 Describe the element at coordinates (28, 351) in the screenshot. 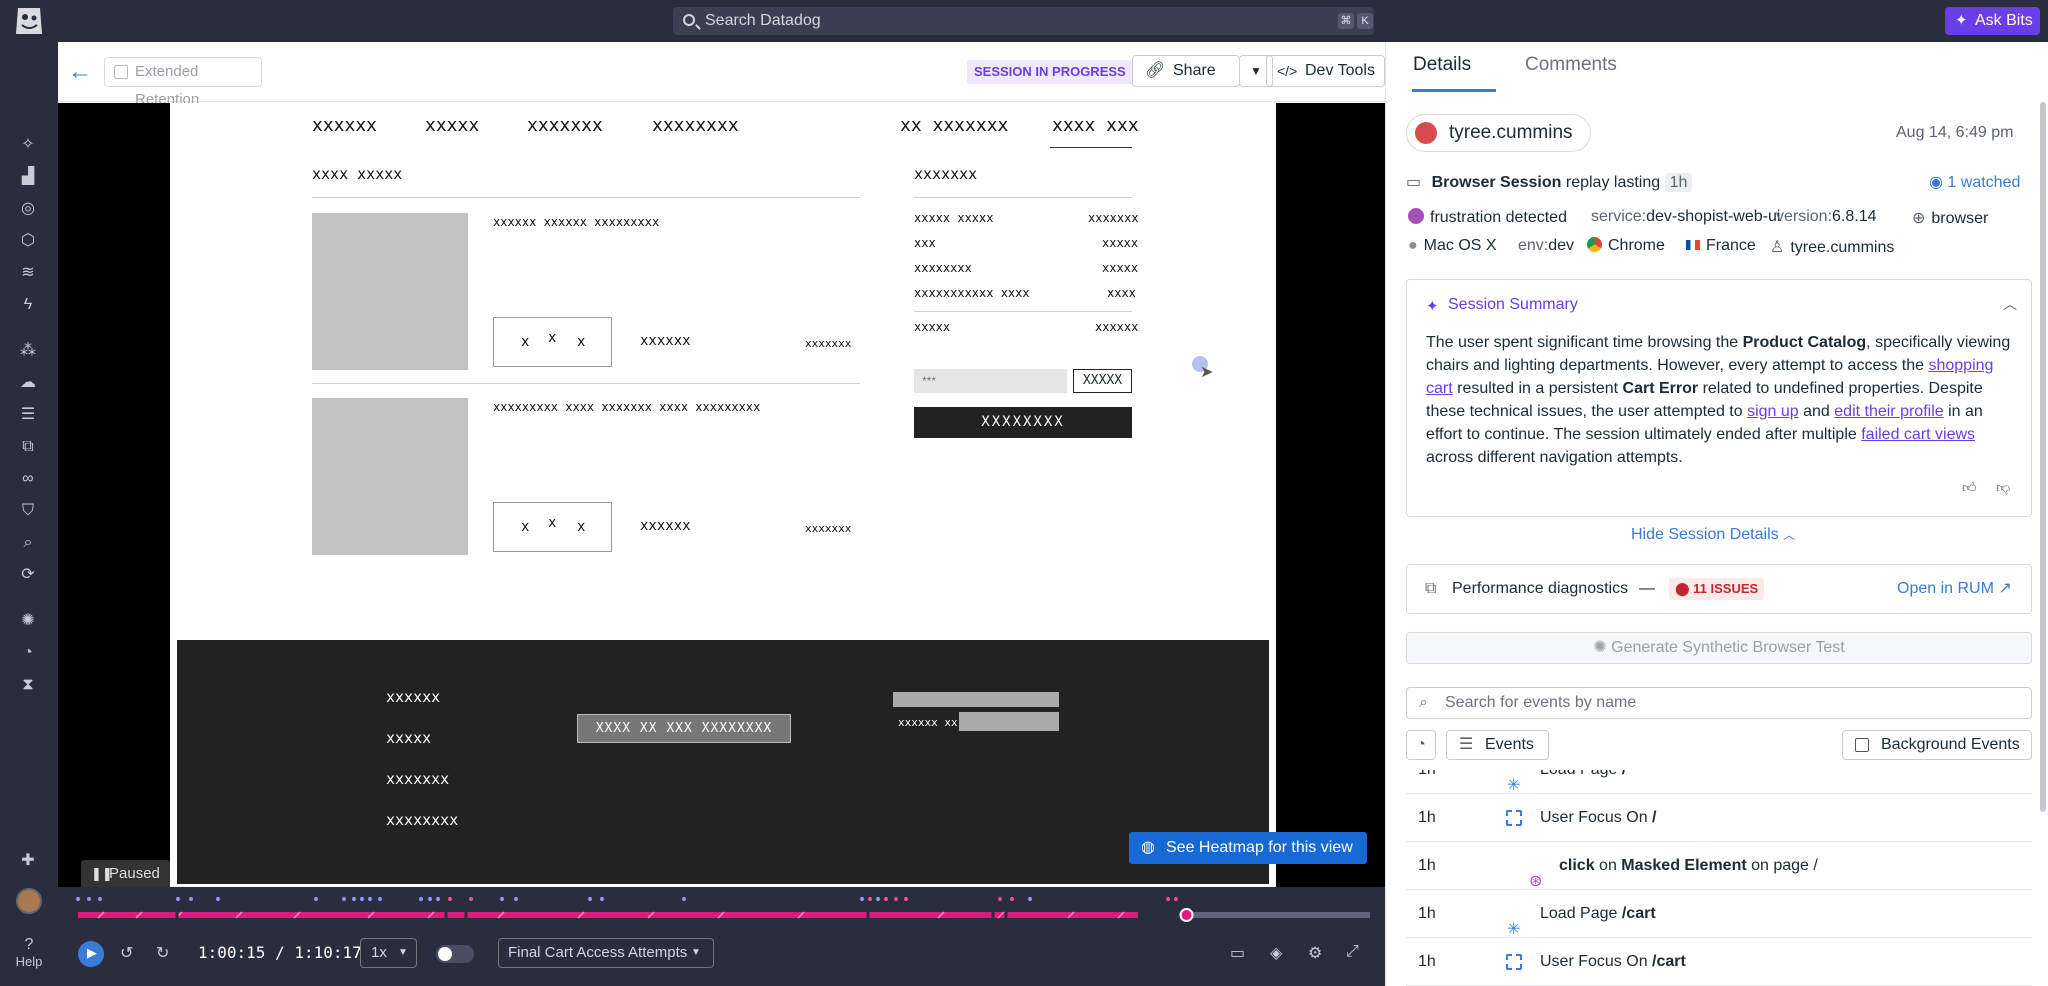

I see `infrastructure-icon: ⁂` at that location.